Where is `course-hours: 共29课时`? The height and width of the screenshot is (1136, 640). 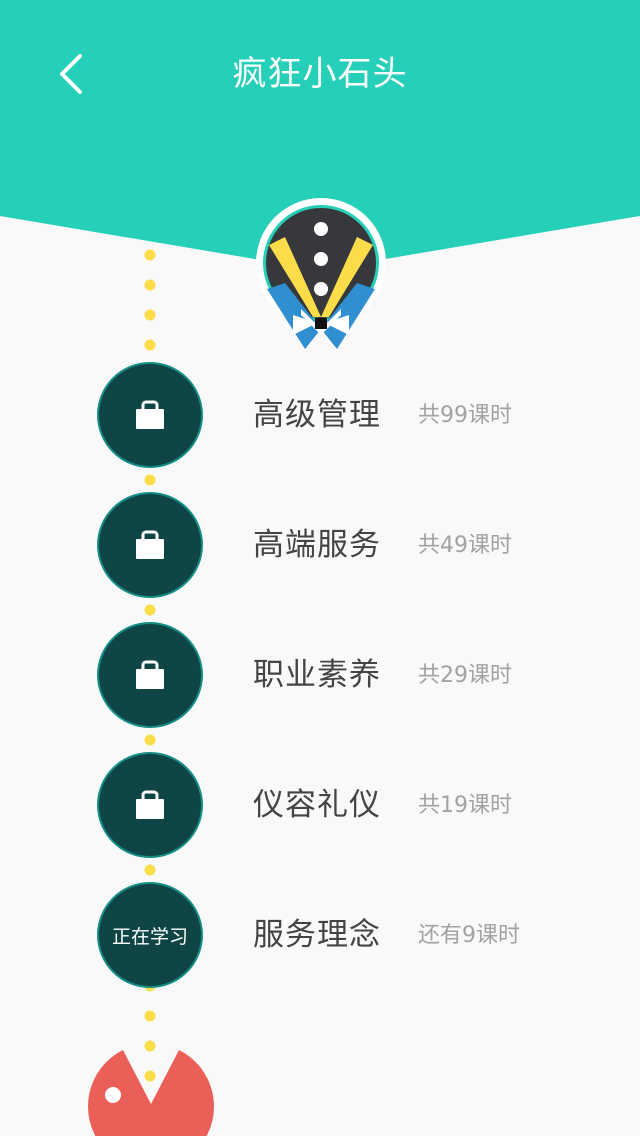
course-hours: 共29课时 is located at coordinates (465, 675).